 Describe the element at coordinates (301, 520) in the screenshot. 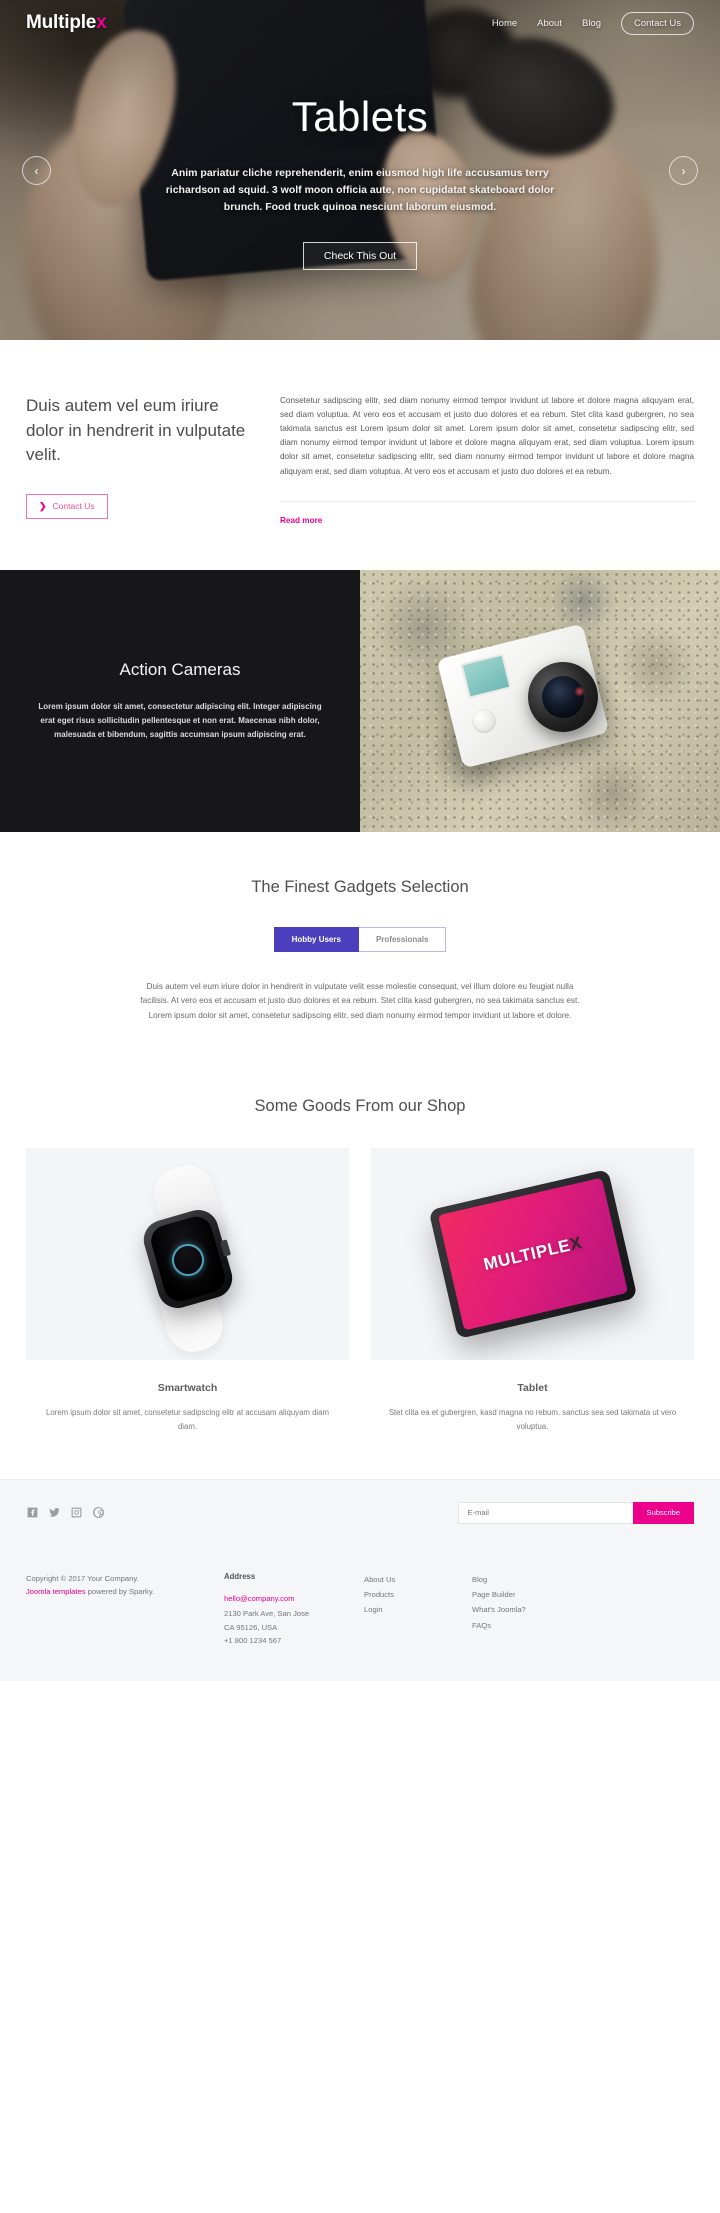

I see `read-more-link: Read more` at that location.